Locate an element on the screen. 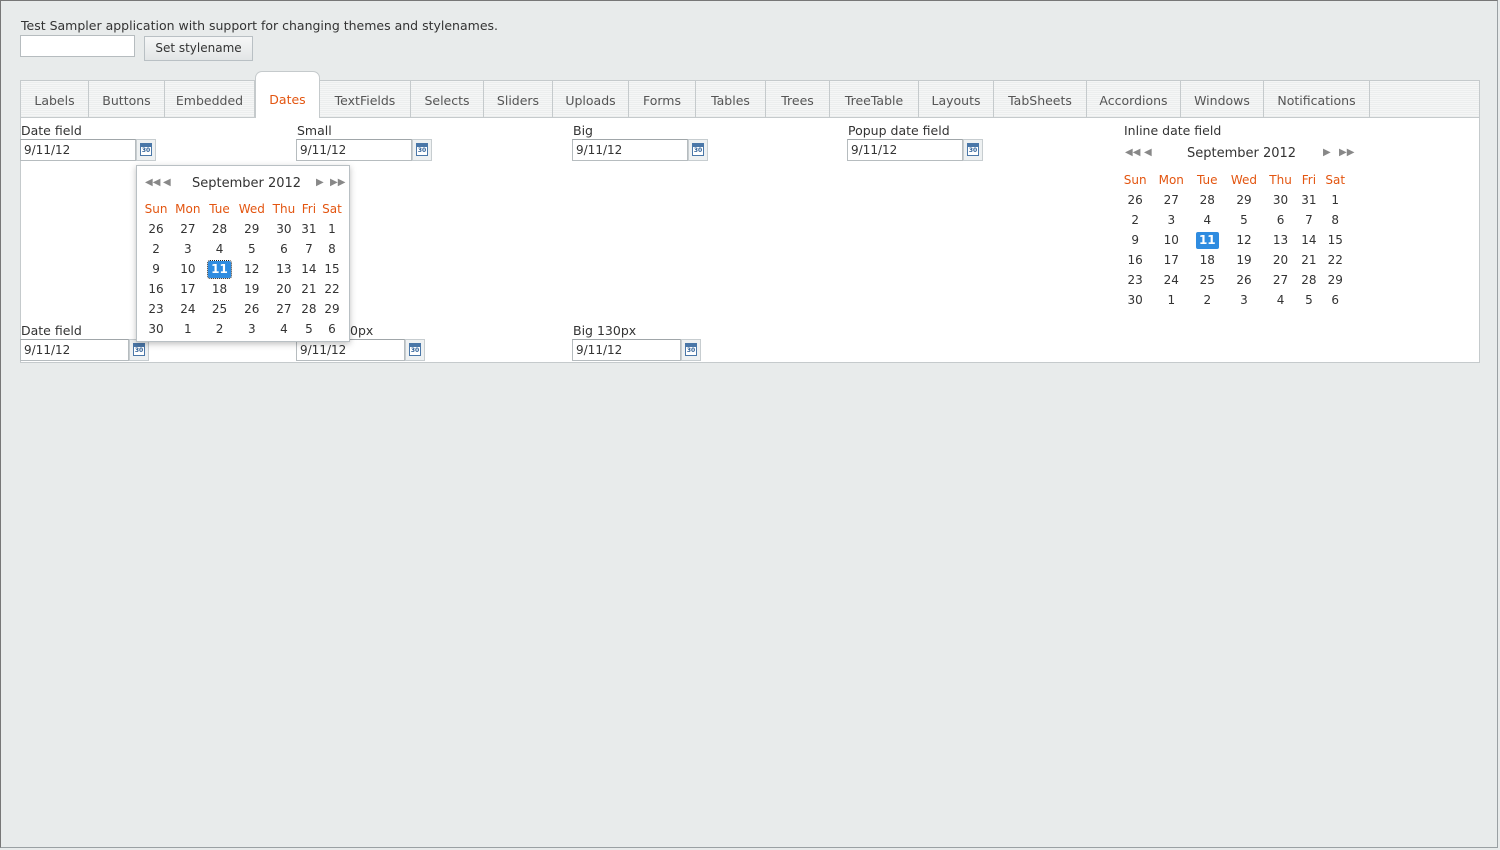  tab-treetable: TreeTable is located at coordinates (874, 99).